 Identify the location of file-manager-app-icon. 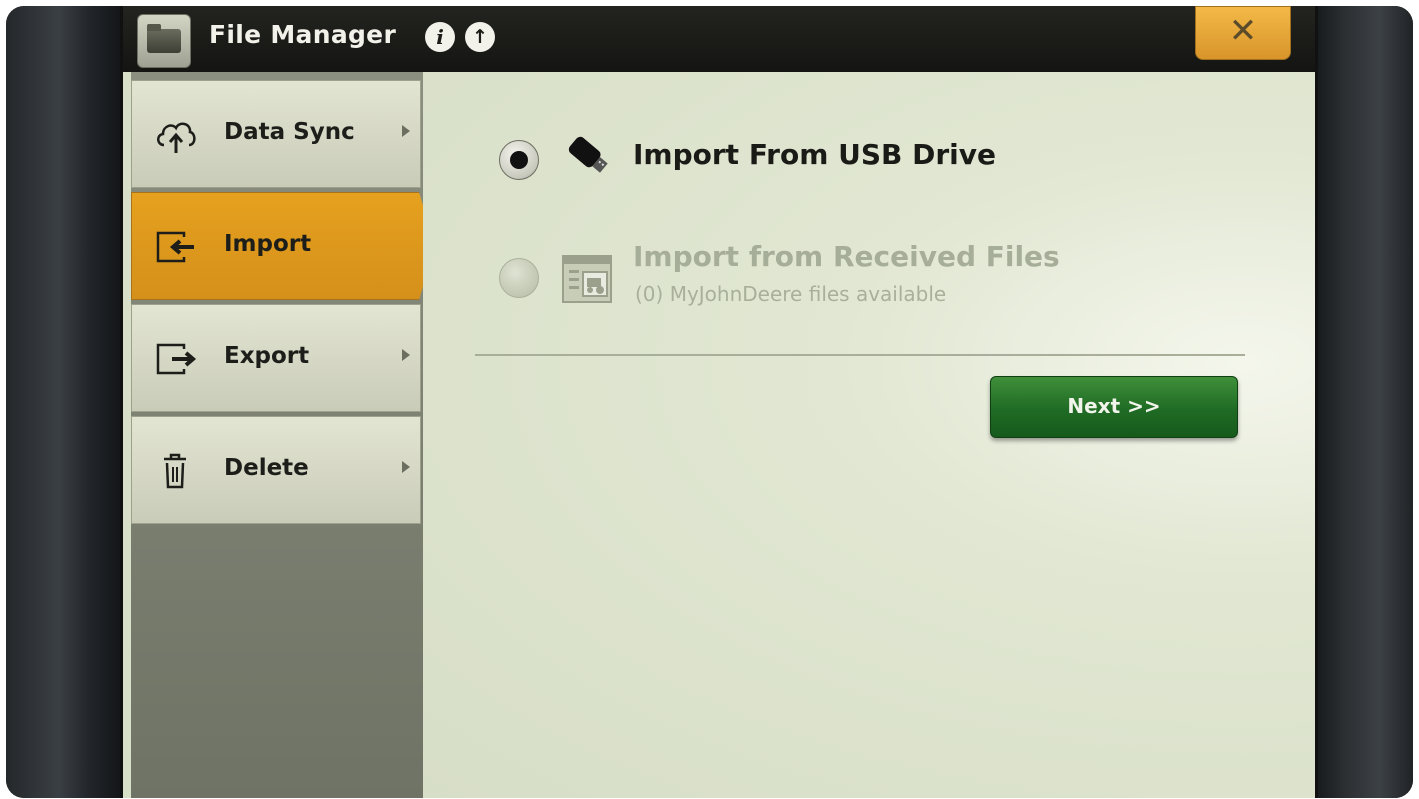
(164, 41).